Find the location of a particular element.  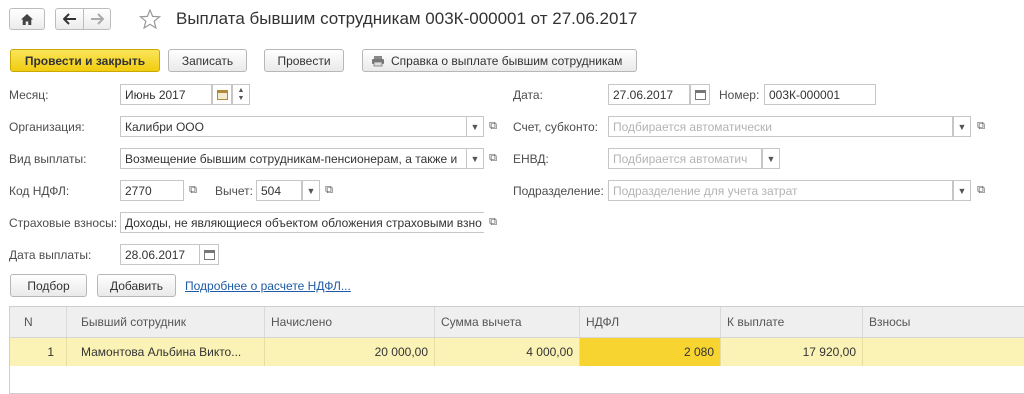

cell-to-pay: 17 920,00 is located at coordinates (792, 352).